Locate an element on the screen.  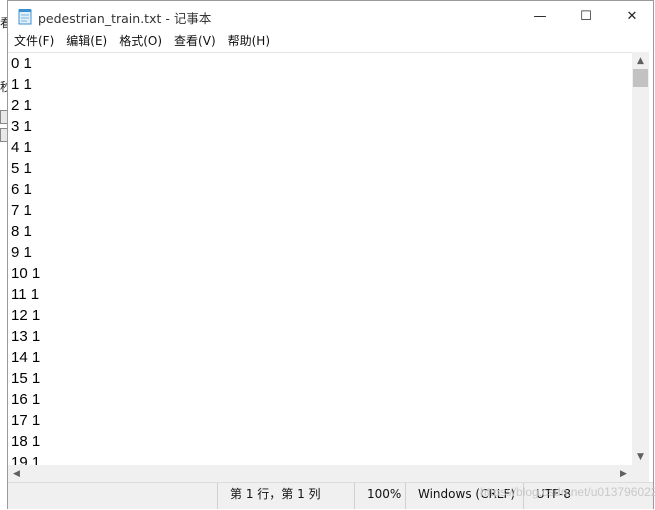
text-line: 4 1 is located at coordinates (21, 147).